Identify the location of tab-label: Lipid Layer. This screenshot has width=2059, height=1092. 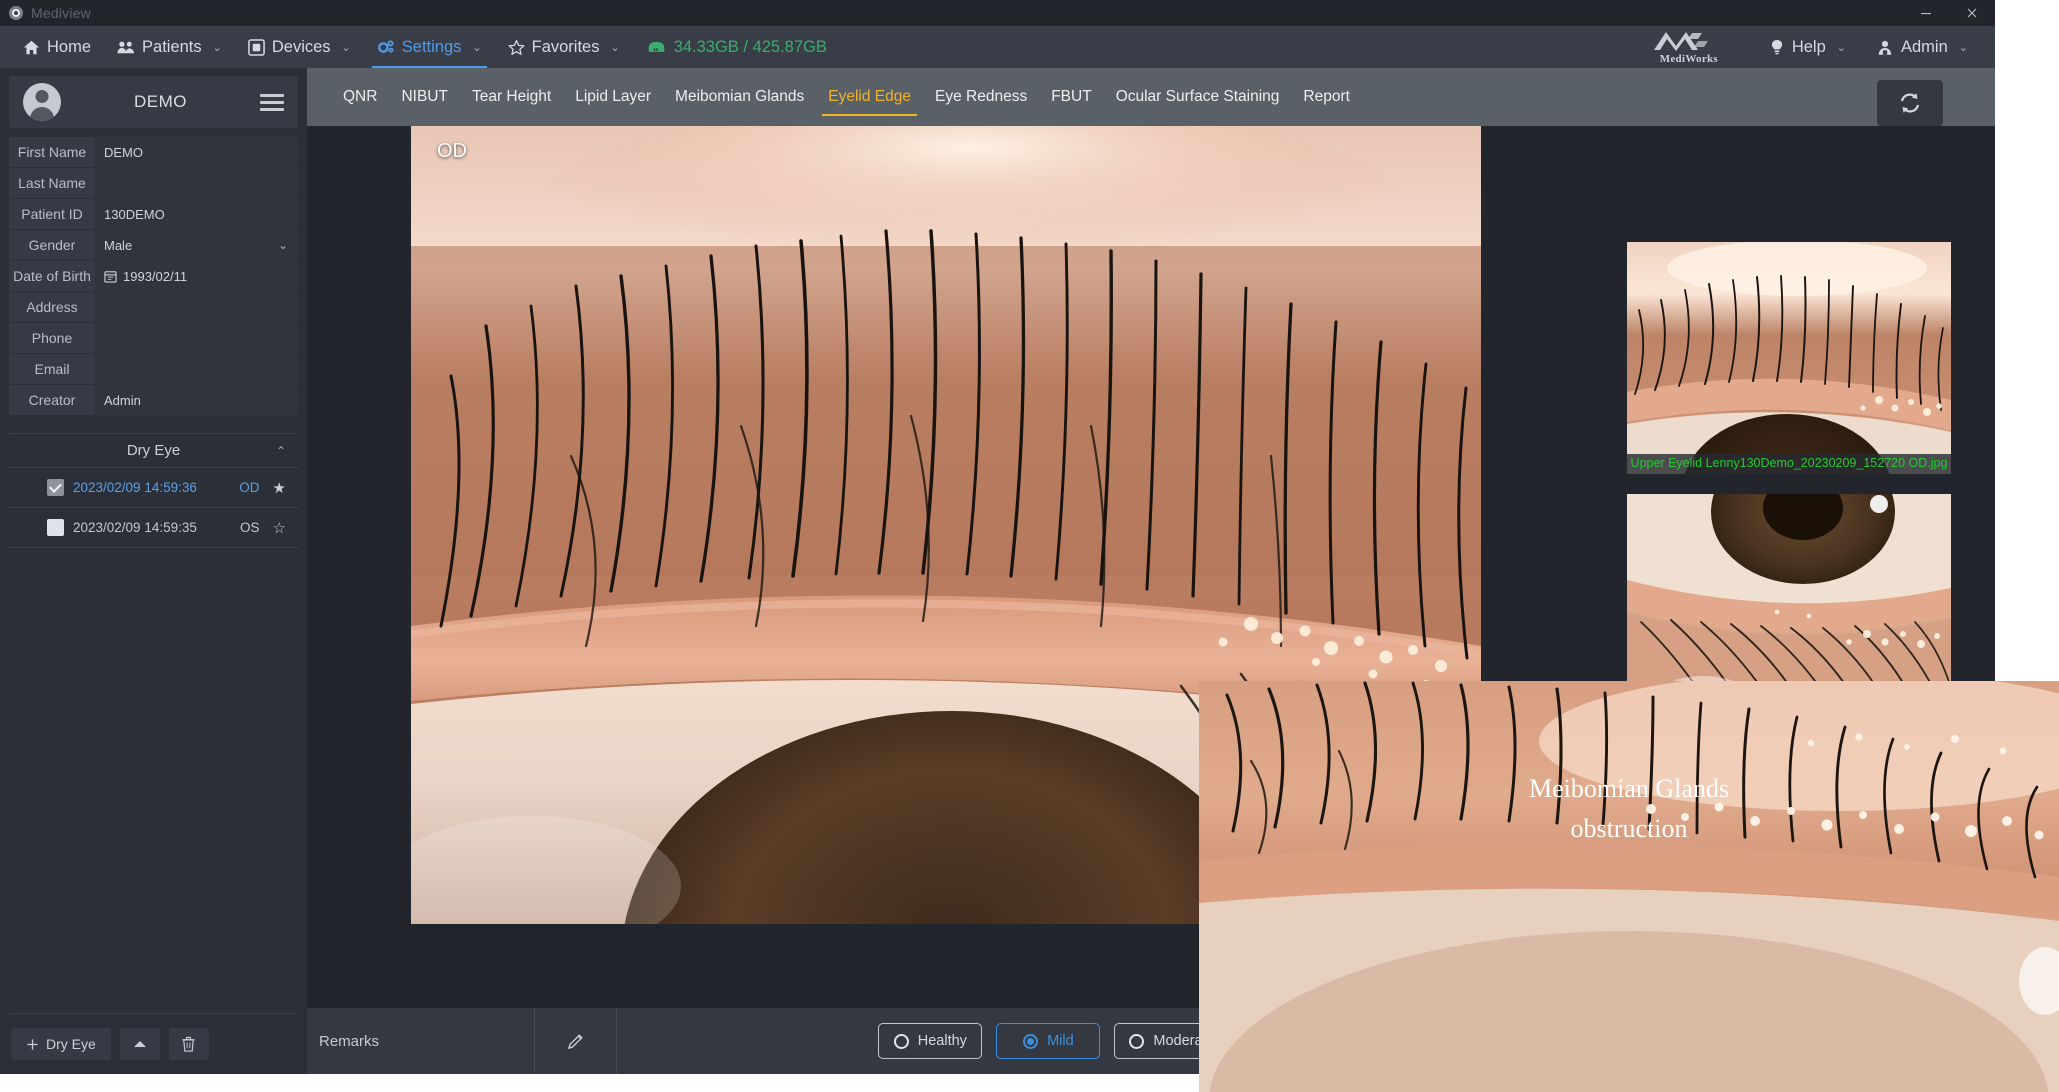
(613, 96).